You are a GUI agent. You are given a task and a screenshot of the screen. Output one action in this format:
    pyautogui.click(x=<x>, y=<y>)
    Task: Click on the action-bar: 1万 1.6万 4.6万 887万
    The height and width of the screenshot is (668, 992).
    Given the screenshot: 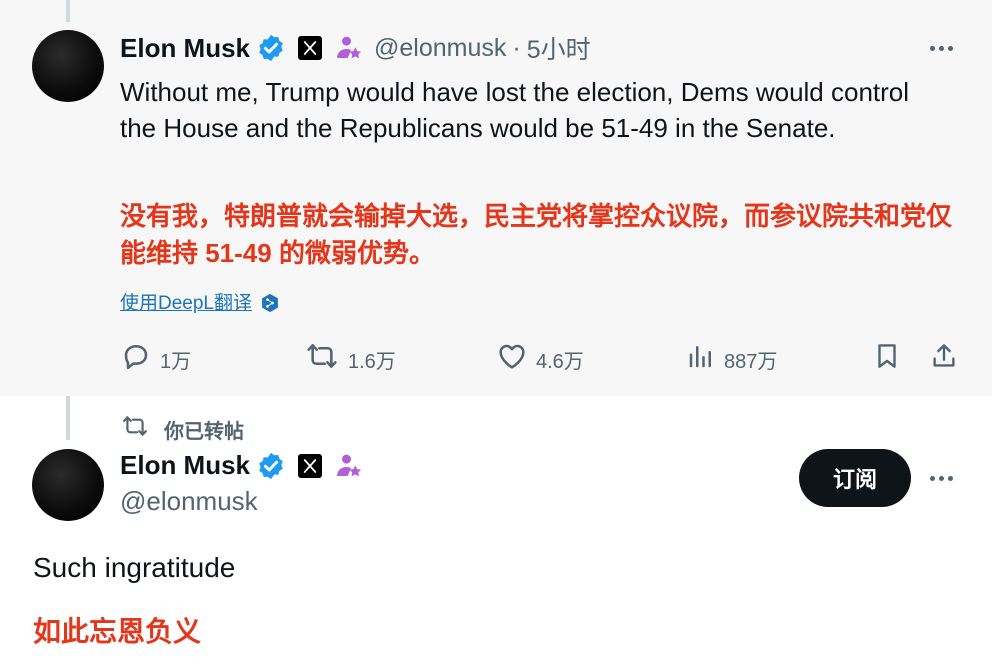 What is the action you would take?
    pyautogui.click(x=496, y=360)
    